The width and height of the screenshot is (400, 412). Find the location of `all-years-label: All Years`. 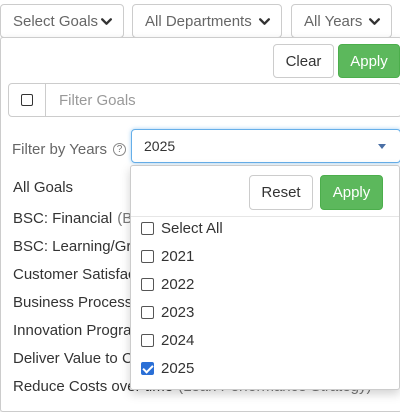

all-years-label: All Years is located at coordinates (333, 21).